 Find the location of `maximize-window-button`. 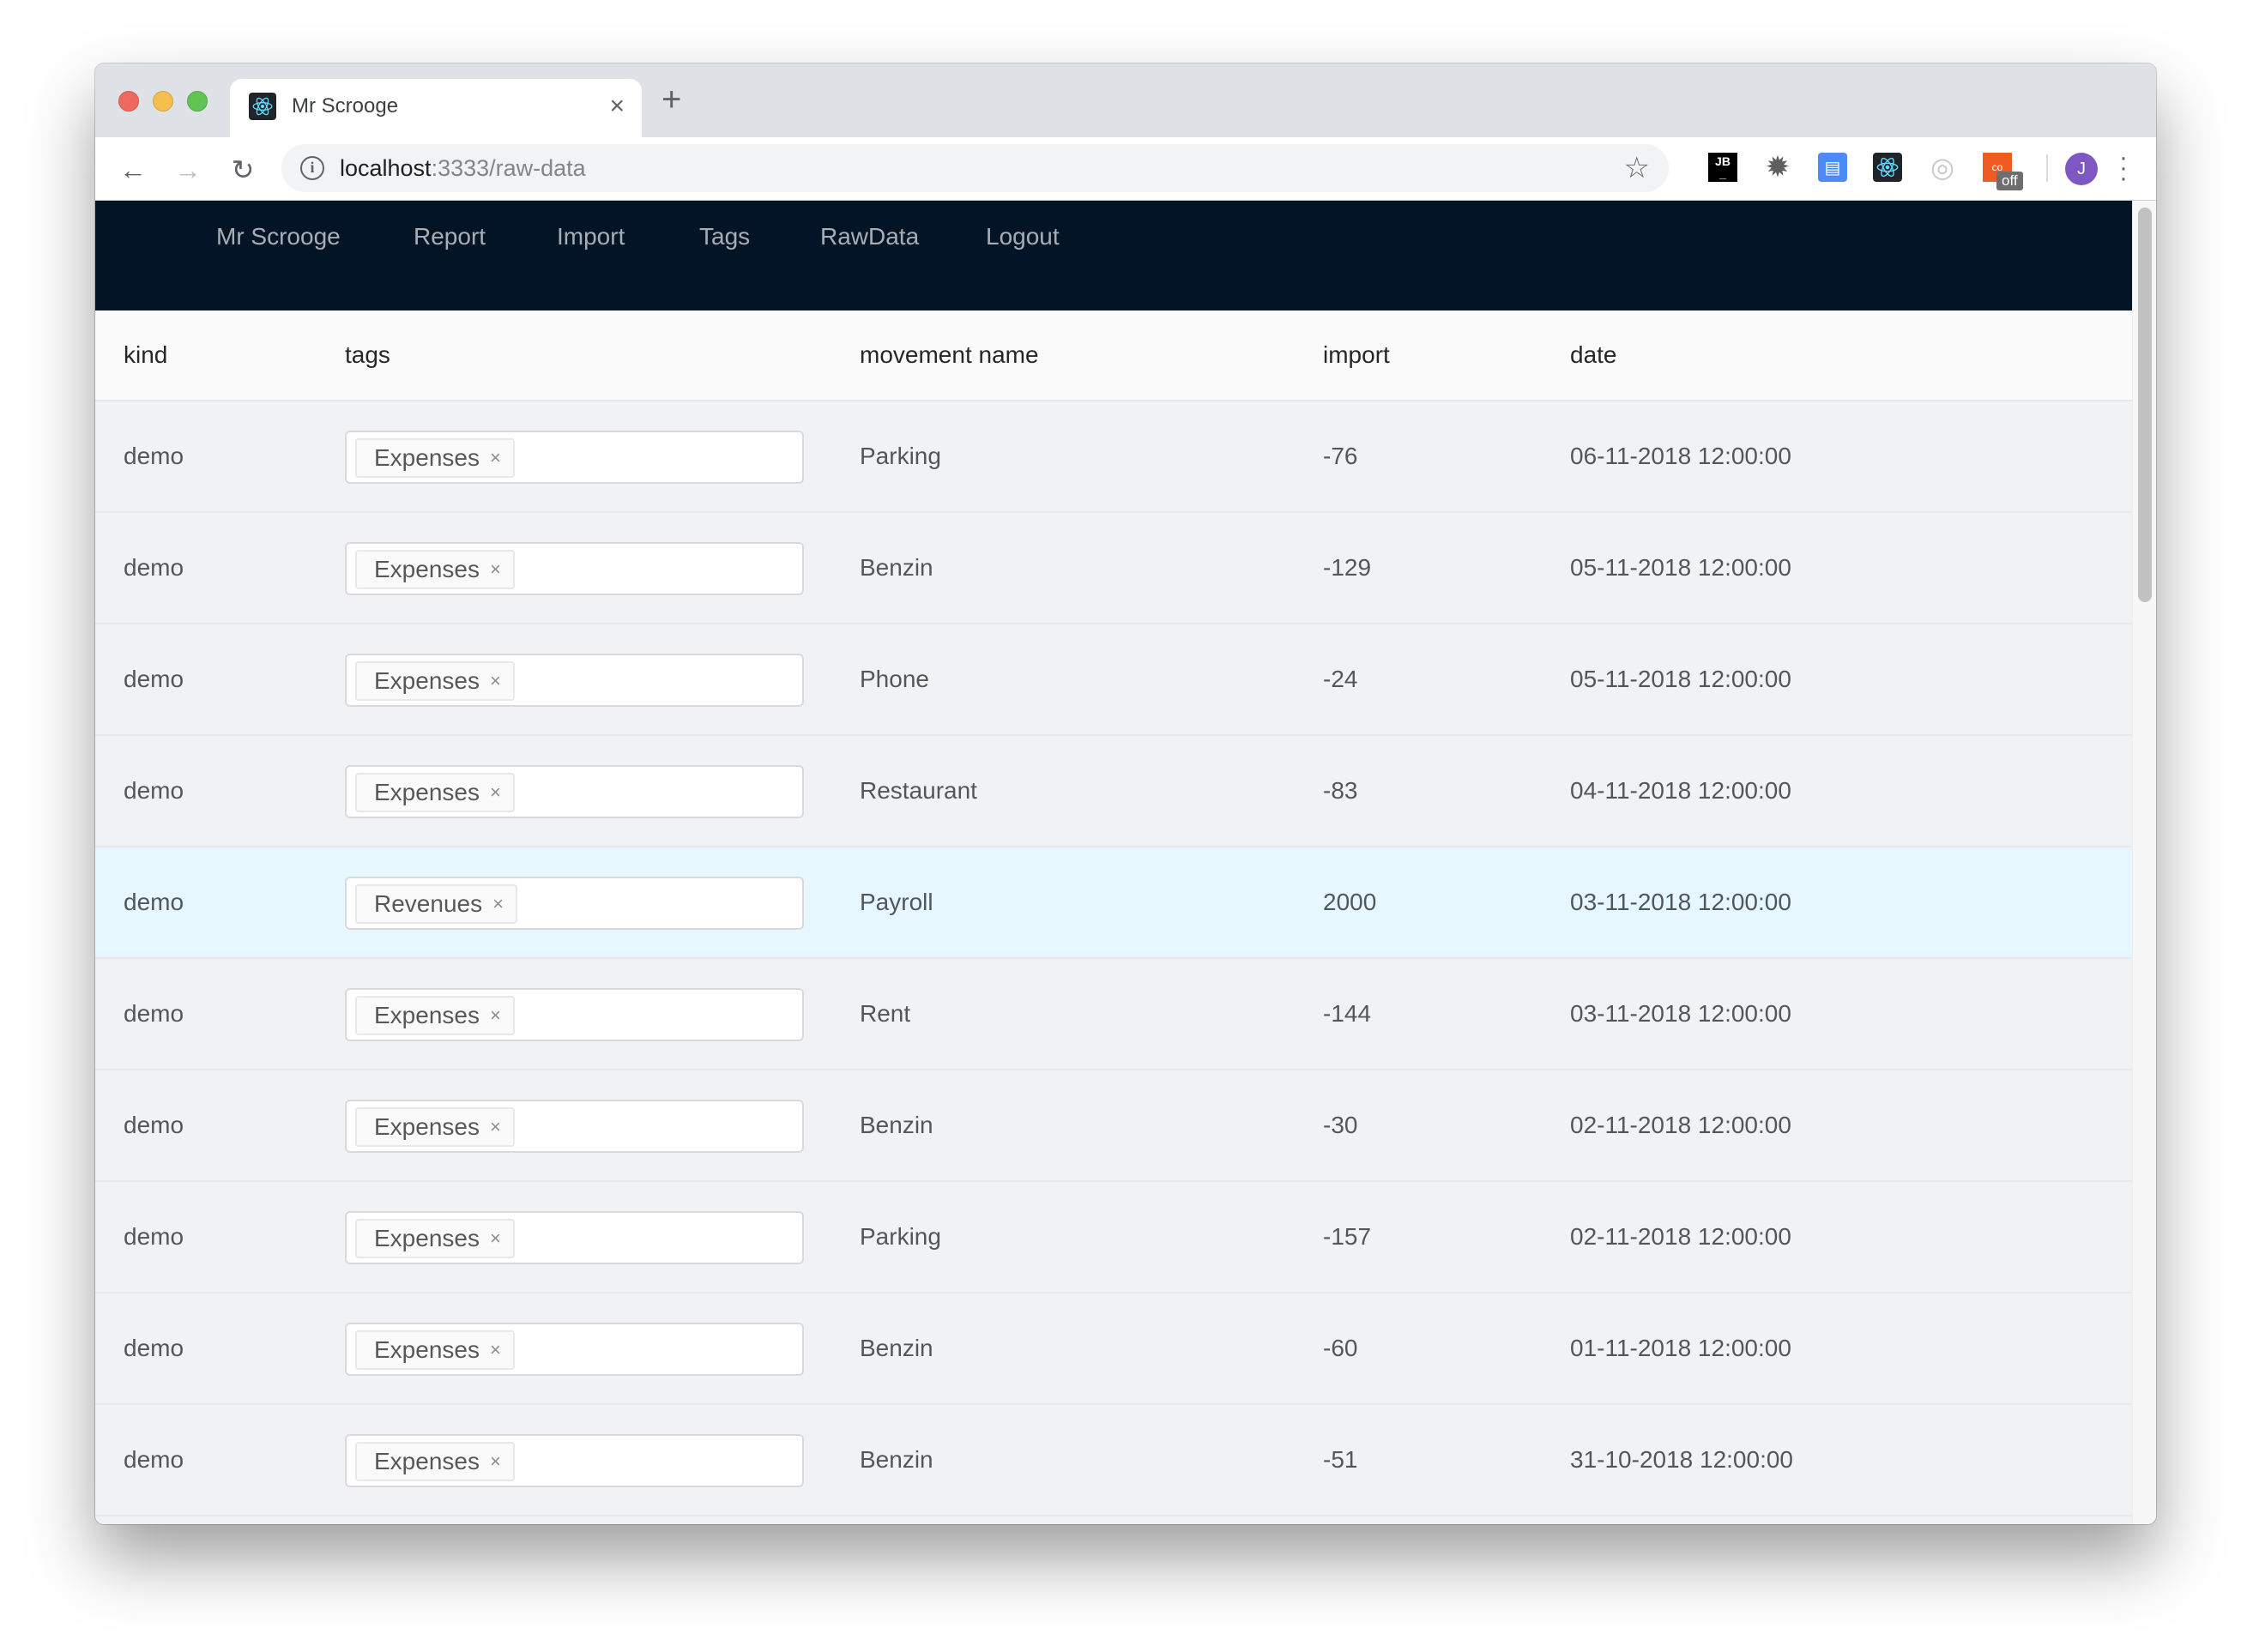

maximize-window-button is located at coordinates (198, 101).